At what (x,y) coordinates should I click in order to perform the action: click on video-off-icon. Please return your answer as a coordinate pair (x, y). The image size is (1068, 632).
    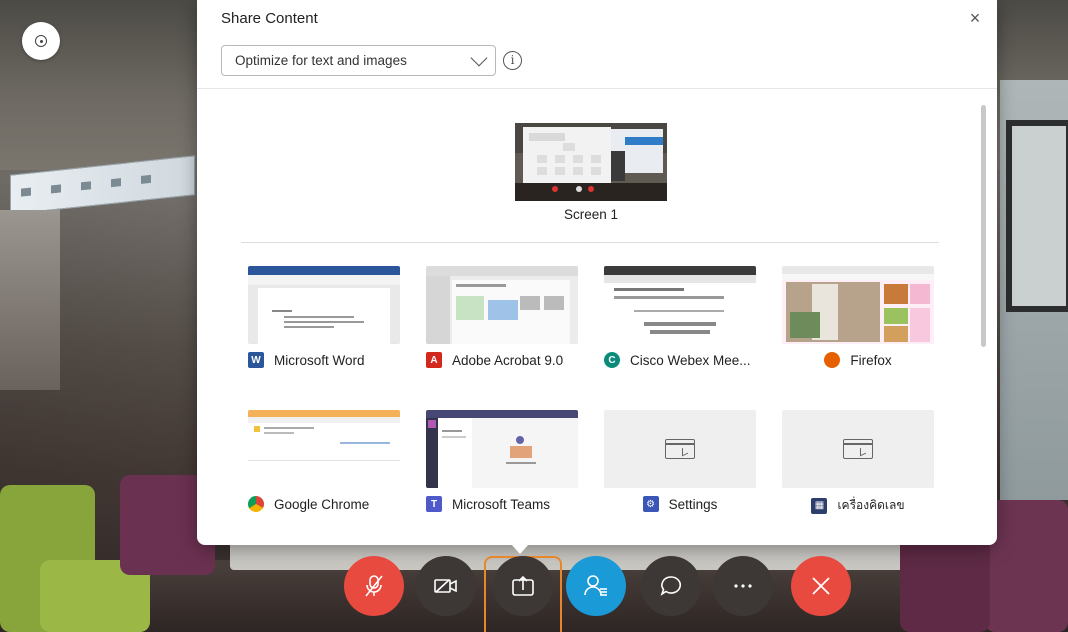
    Looking at the image, I should click on (445, 586).